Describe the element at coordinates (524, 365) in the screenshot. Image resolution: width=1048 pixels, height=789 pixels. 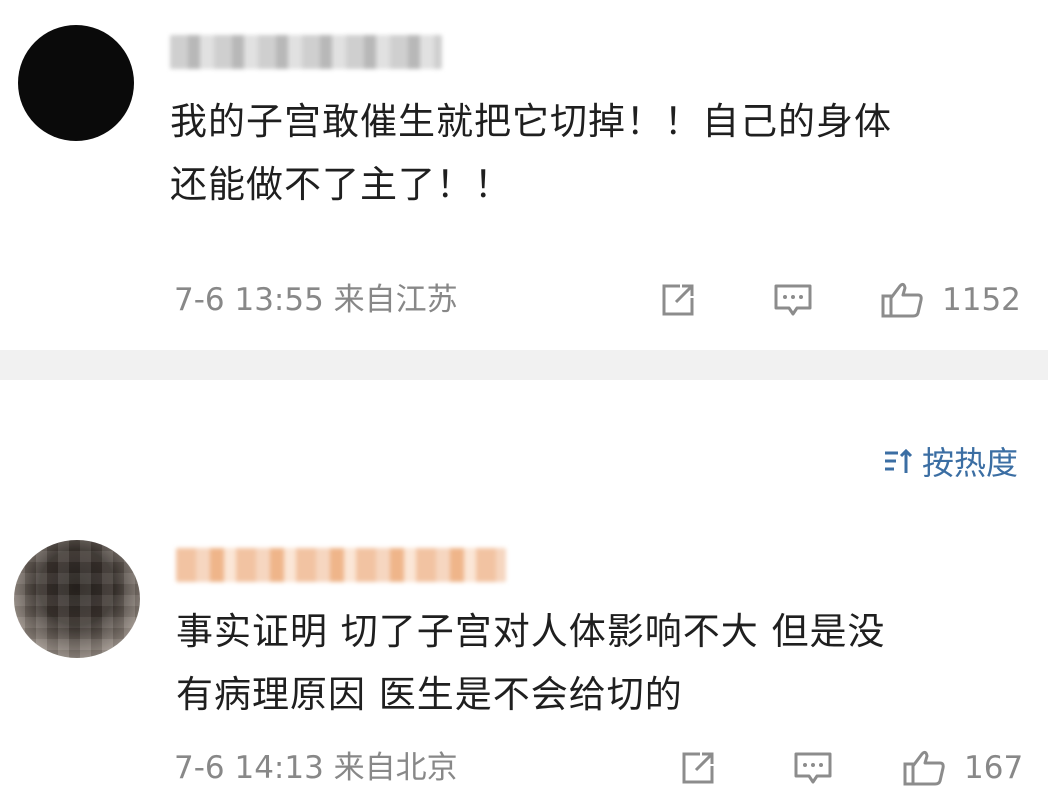
I see `section-divider` at that location.